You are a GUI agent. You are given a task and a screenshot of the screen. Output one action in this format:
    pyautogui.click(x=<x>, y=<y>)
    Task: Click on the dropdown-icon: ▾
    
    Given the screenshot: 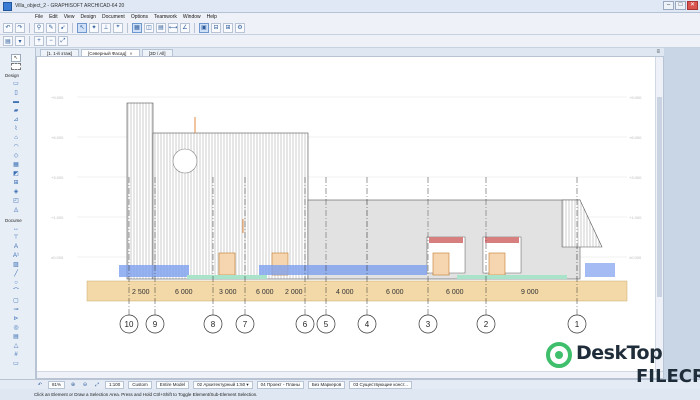 What is the action you would take?
    pyautogui.click(x=20, y=41)
    